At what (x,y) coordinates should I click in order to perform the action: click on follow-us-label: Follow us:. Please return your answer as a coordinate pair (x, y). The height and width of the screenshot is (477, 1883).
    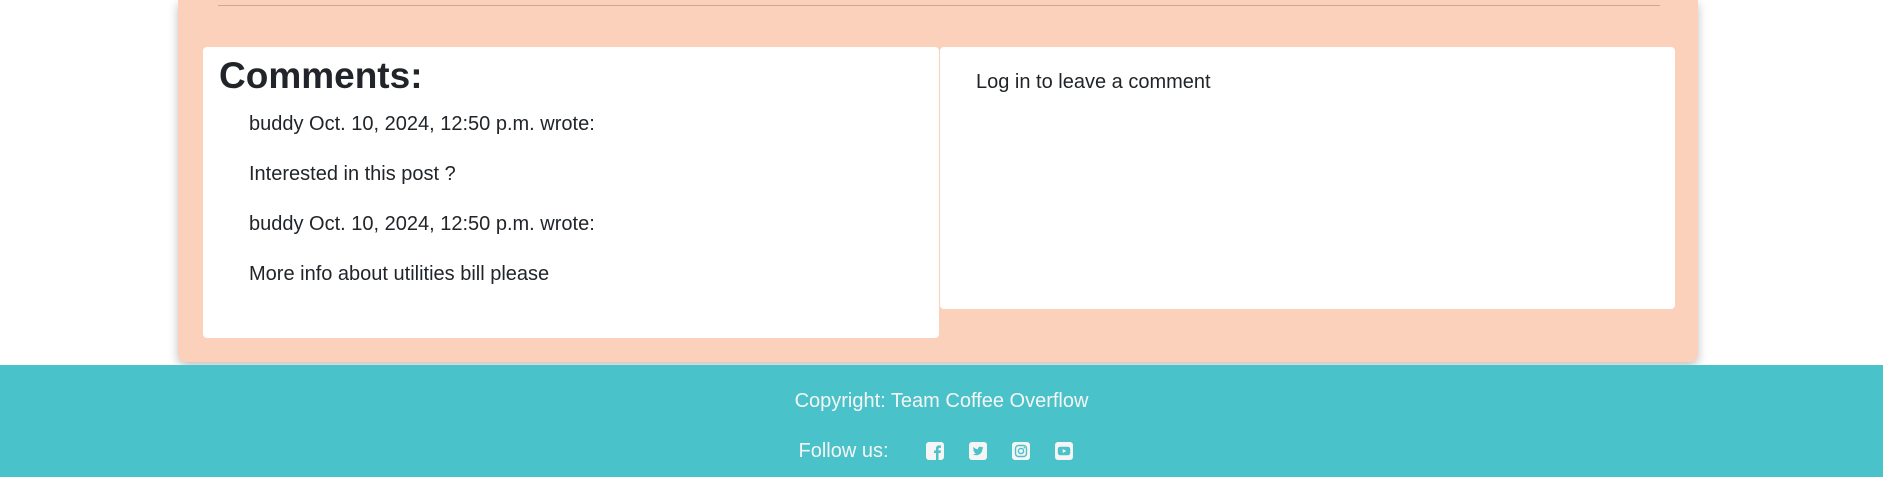
    Looking at the image, I should click on (843, 451).